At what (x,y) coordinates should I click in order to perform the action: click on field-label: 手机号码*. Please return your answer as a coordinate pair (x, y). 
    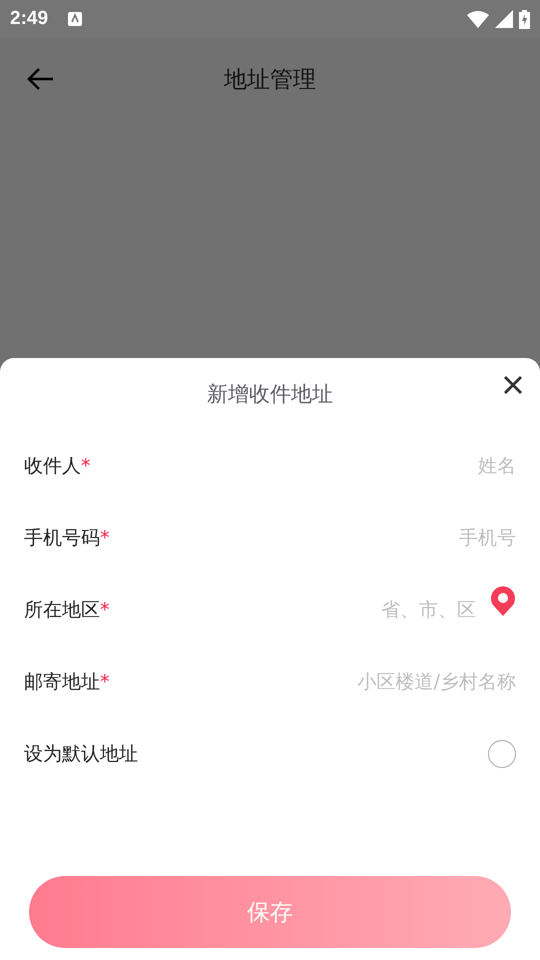
    Looking at the image, I should click on (67, 538).